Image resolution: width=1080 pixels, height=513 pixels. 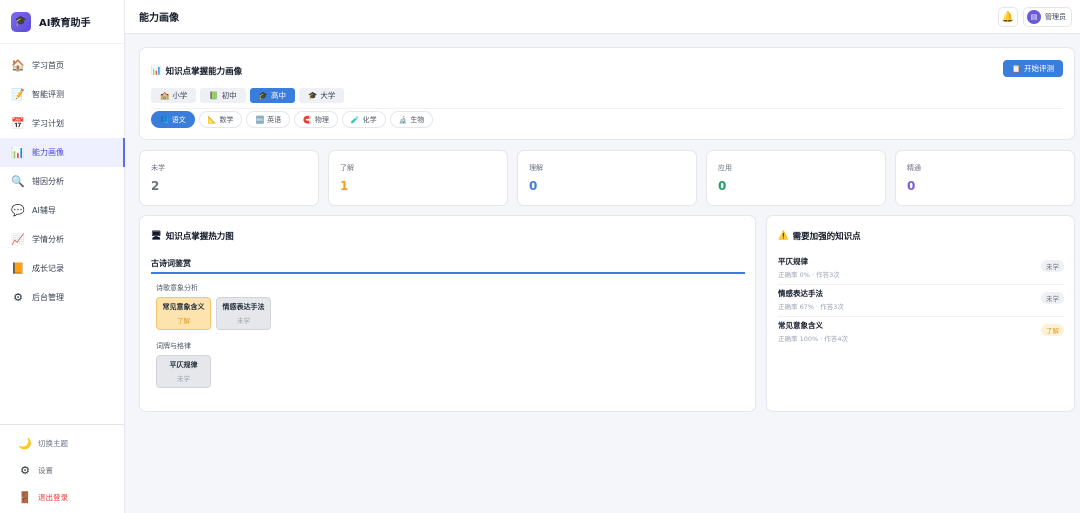 What do you see at coordinates (48, 181) in the screenshot?
I see `sidebar-item-label: 错因分析` at bounding box center [48, 181].